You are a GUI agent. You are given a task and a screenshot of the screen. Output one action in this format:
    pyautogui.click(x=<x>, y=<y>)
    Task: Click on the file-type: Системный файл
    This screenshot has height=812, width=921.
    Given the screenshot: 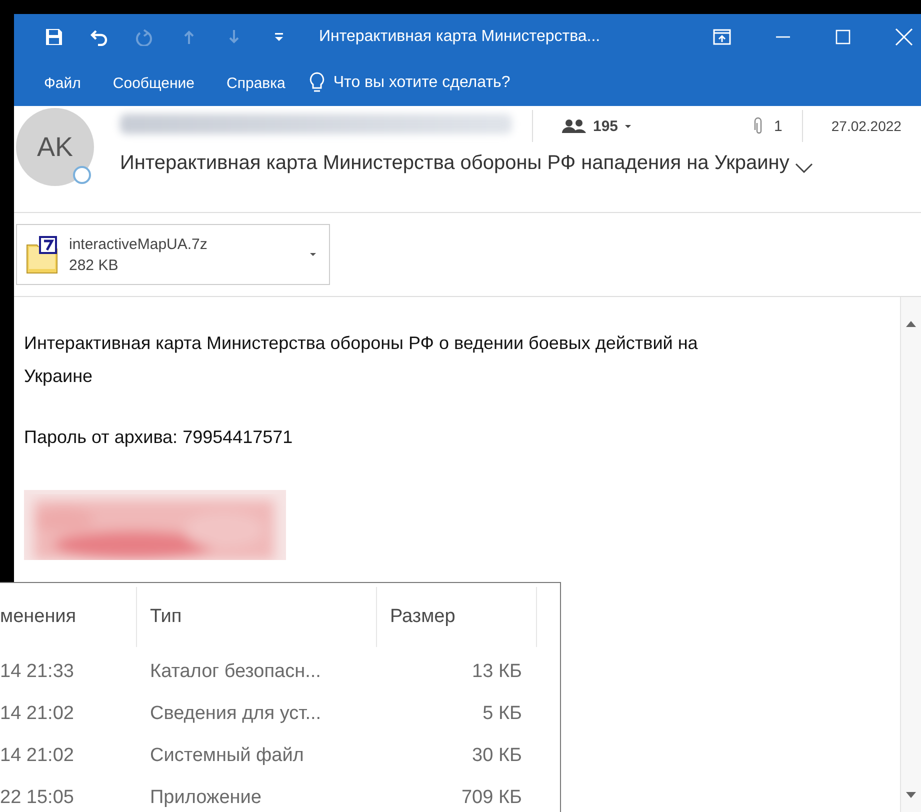 What is the action you would take?
    pyautogui.click(x=227, y=756)
    